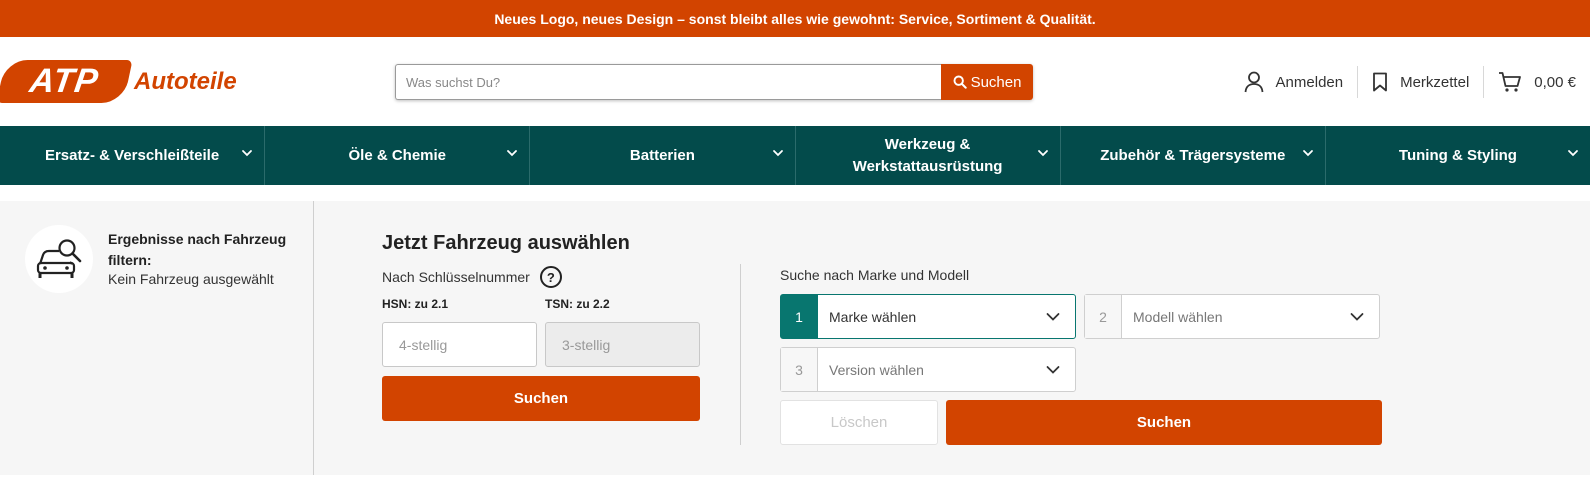 This screenshot has width=1590, height=498. What do you see at coordinates (456, 277) in the screenshot?
I see `key-number-text: Nach Schlüsselnummer` at bounding box center [456, 277].